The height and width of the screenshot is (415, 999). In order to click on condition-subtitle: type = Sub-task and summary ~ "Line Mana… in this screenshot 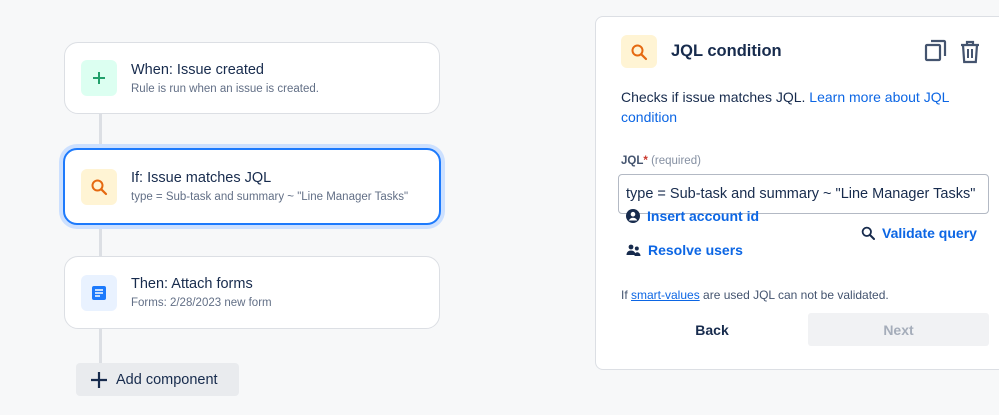, I will do `click(270, 197)`.